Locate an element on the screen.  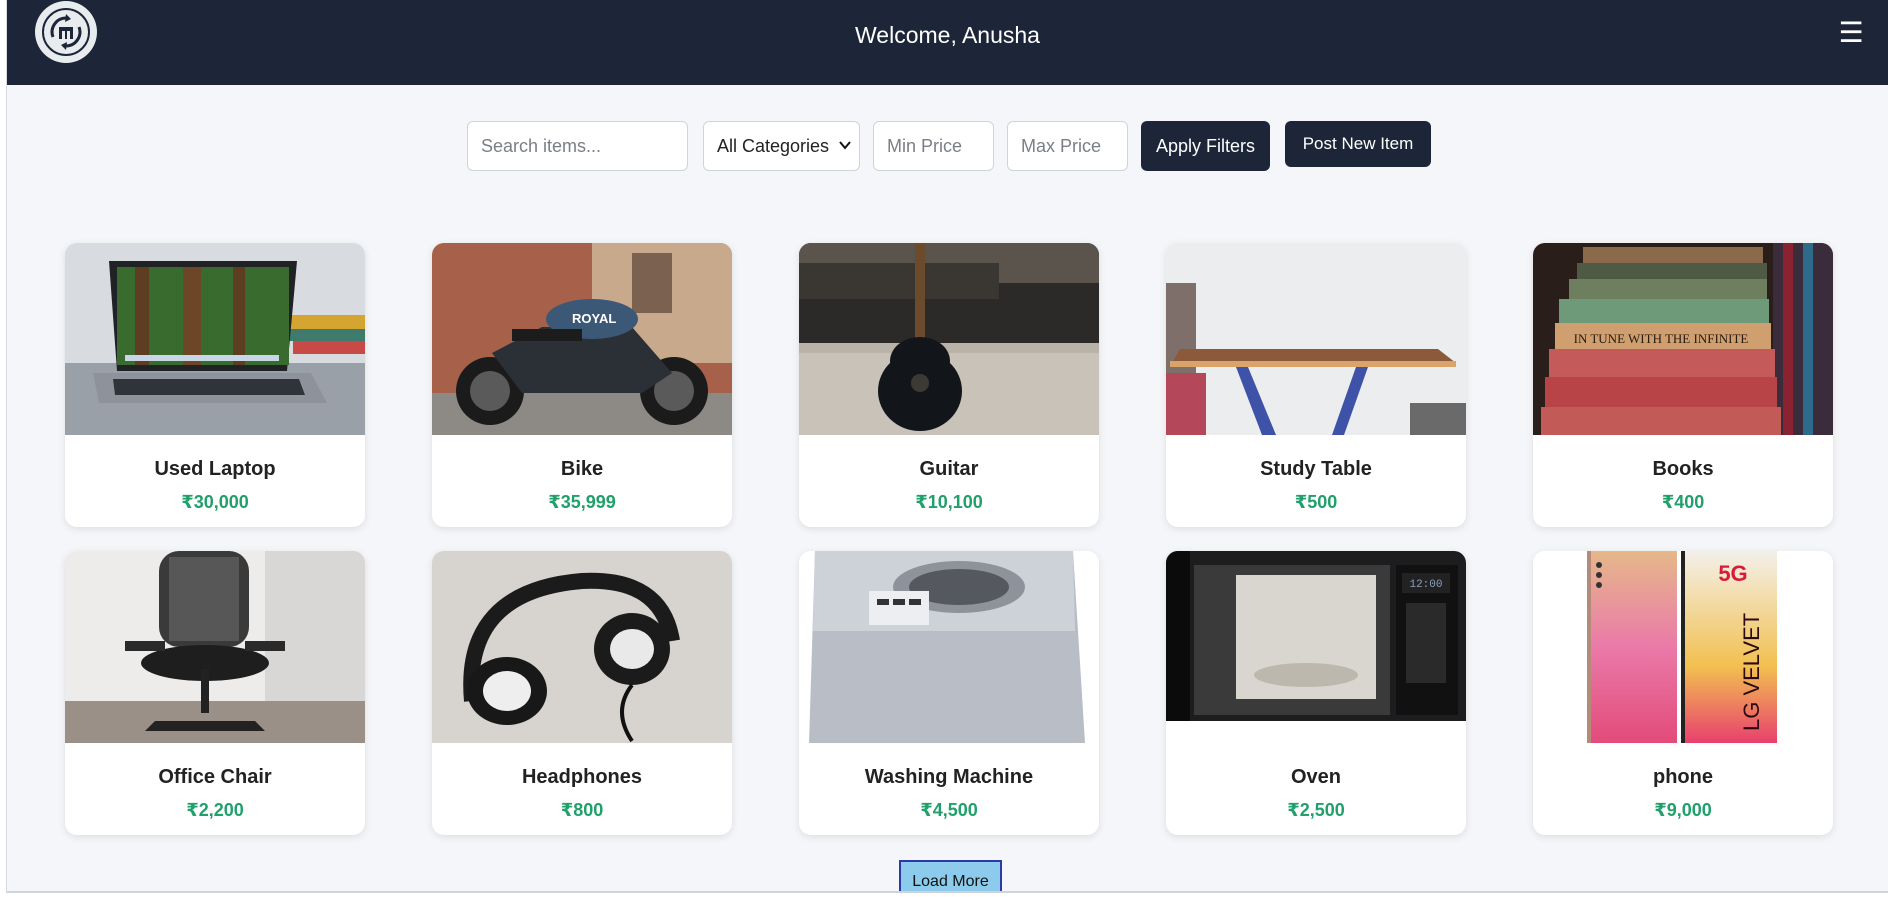
apply-filters-button: Apply Filters is located at coordinates (1205, 146).